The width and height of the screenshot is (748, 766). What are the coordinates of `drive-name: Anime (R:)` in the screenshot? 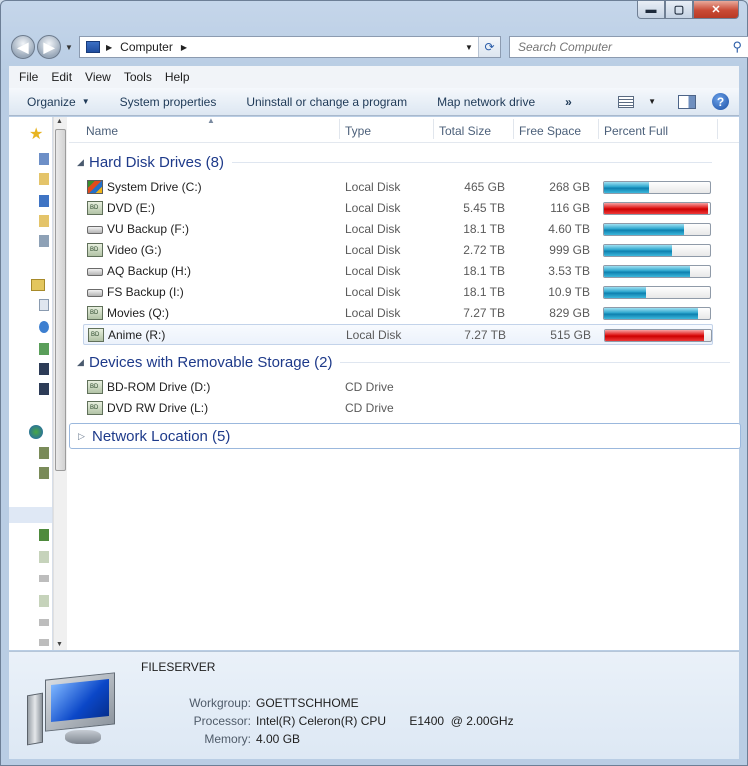 It's located at (137, 335).